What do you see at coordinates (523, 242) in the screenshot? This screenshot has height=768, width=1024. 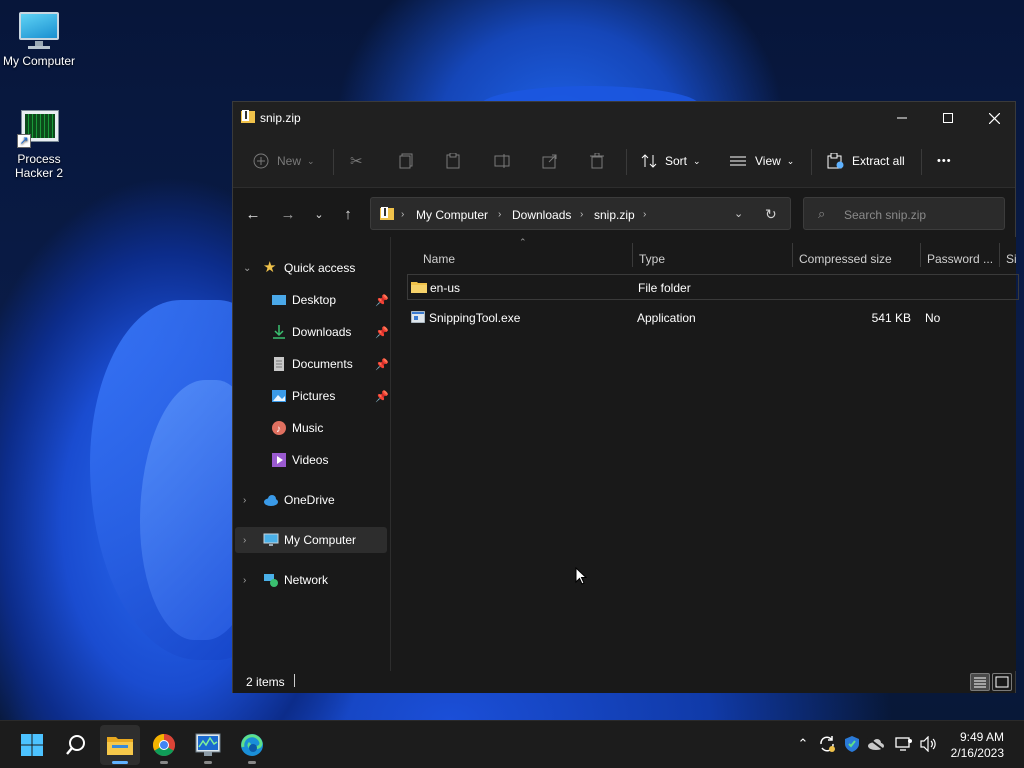 I see `sort-ascending-icon: ⌃` at bounding box center [523, 242].